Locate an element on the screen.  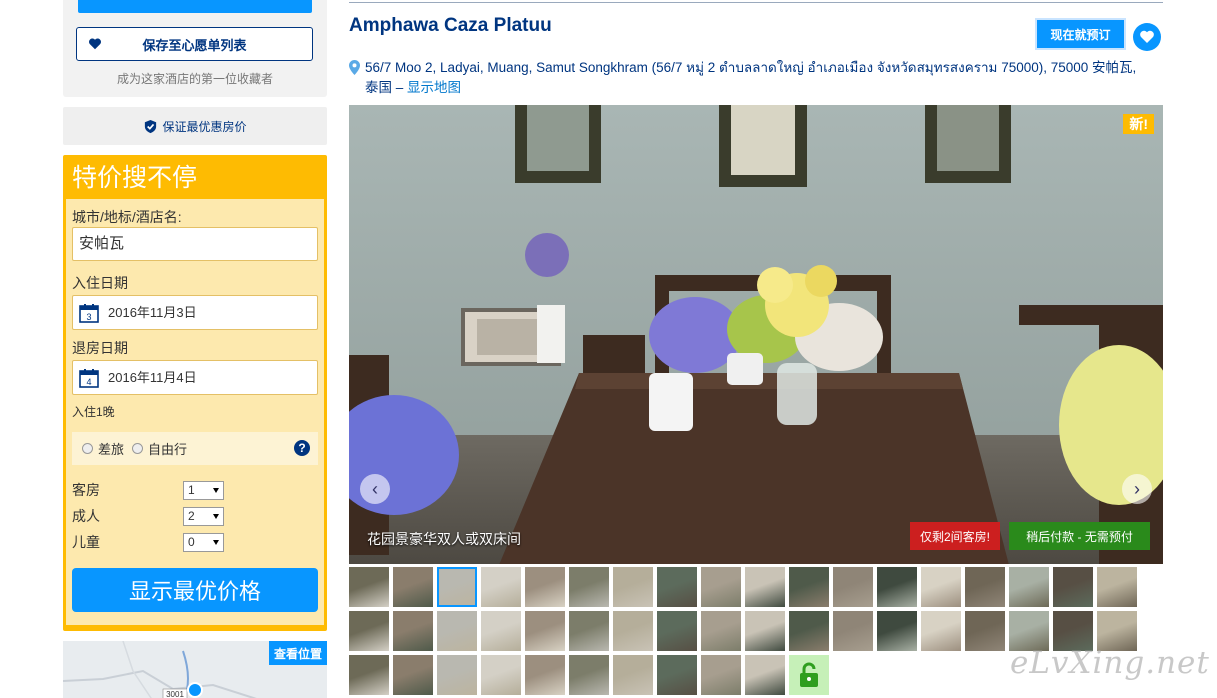
trip-business-label: 差旅 is located at coordinates (111, 449).